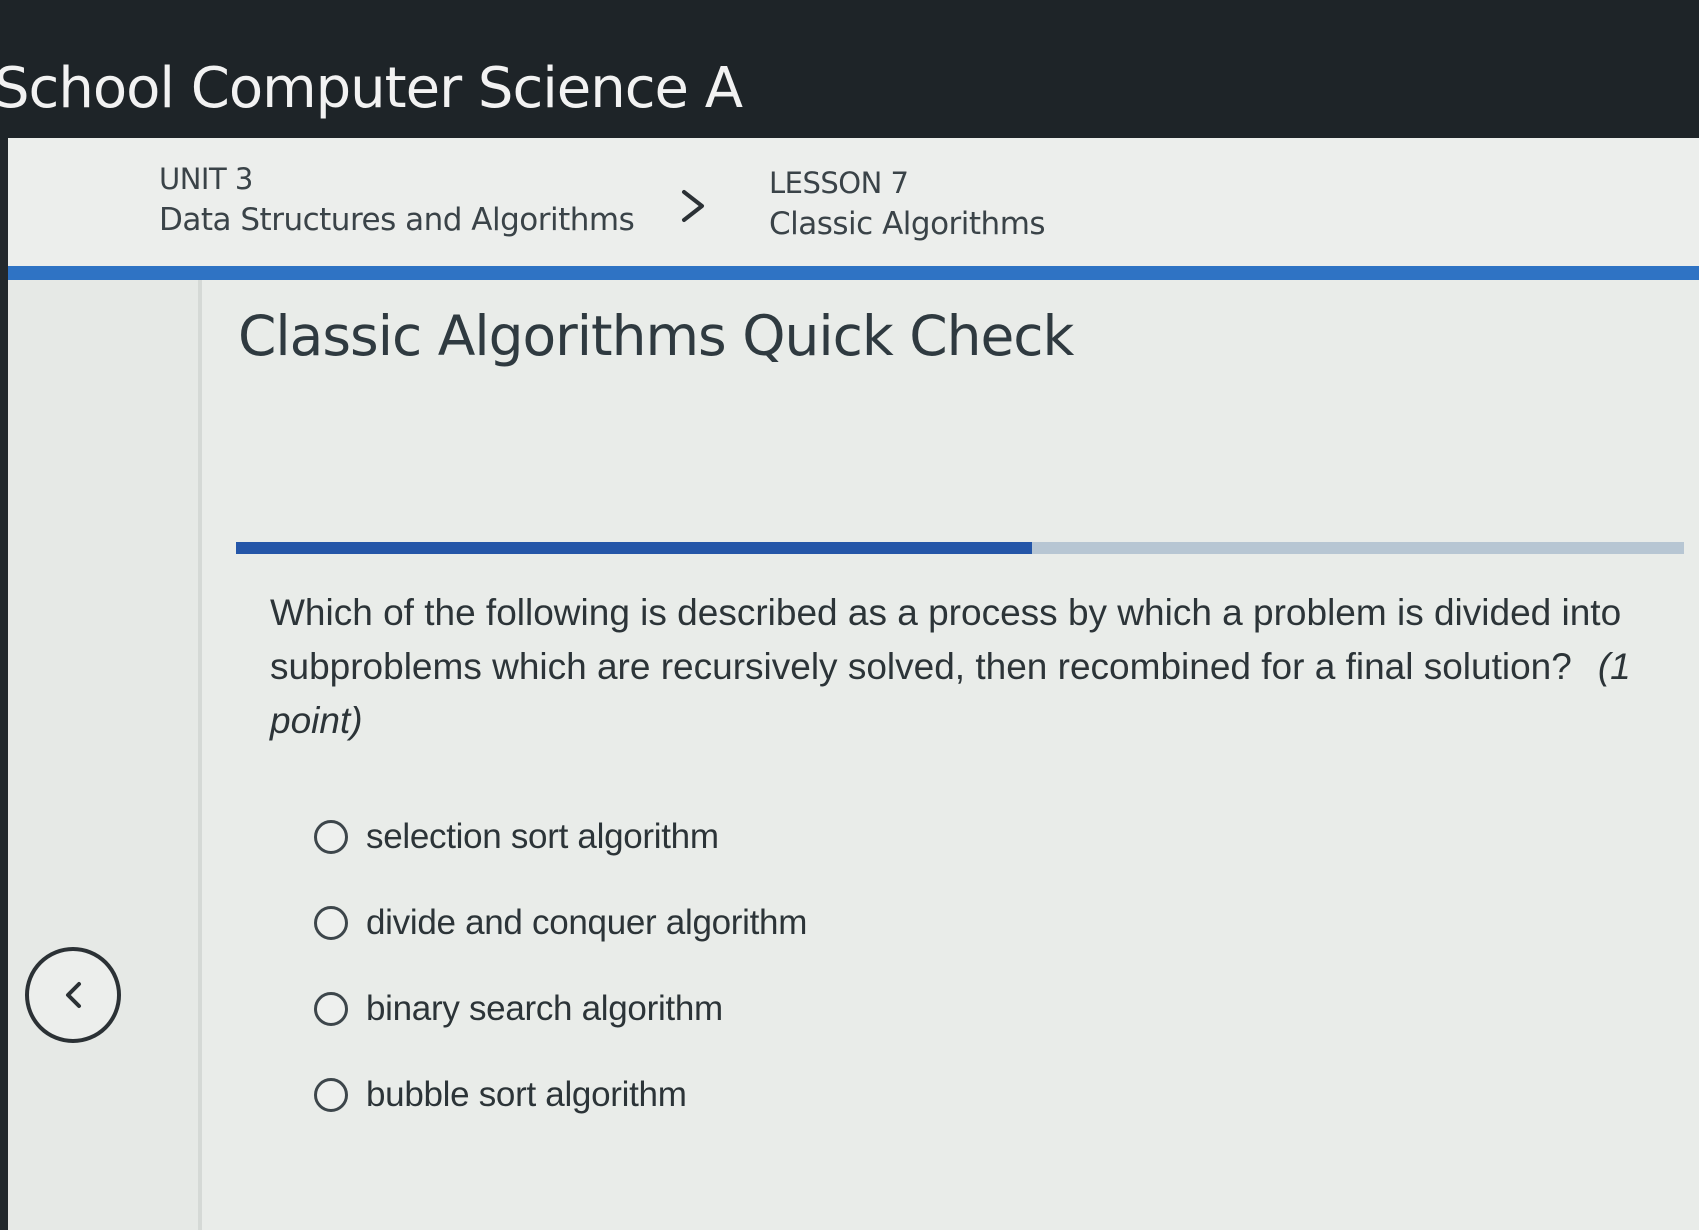 The width and height of the screenshot is (1699, 1230). I want to click on answer-option: binary search algorithm, so click(518, 1009).